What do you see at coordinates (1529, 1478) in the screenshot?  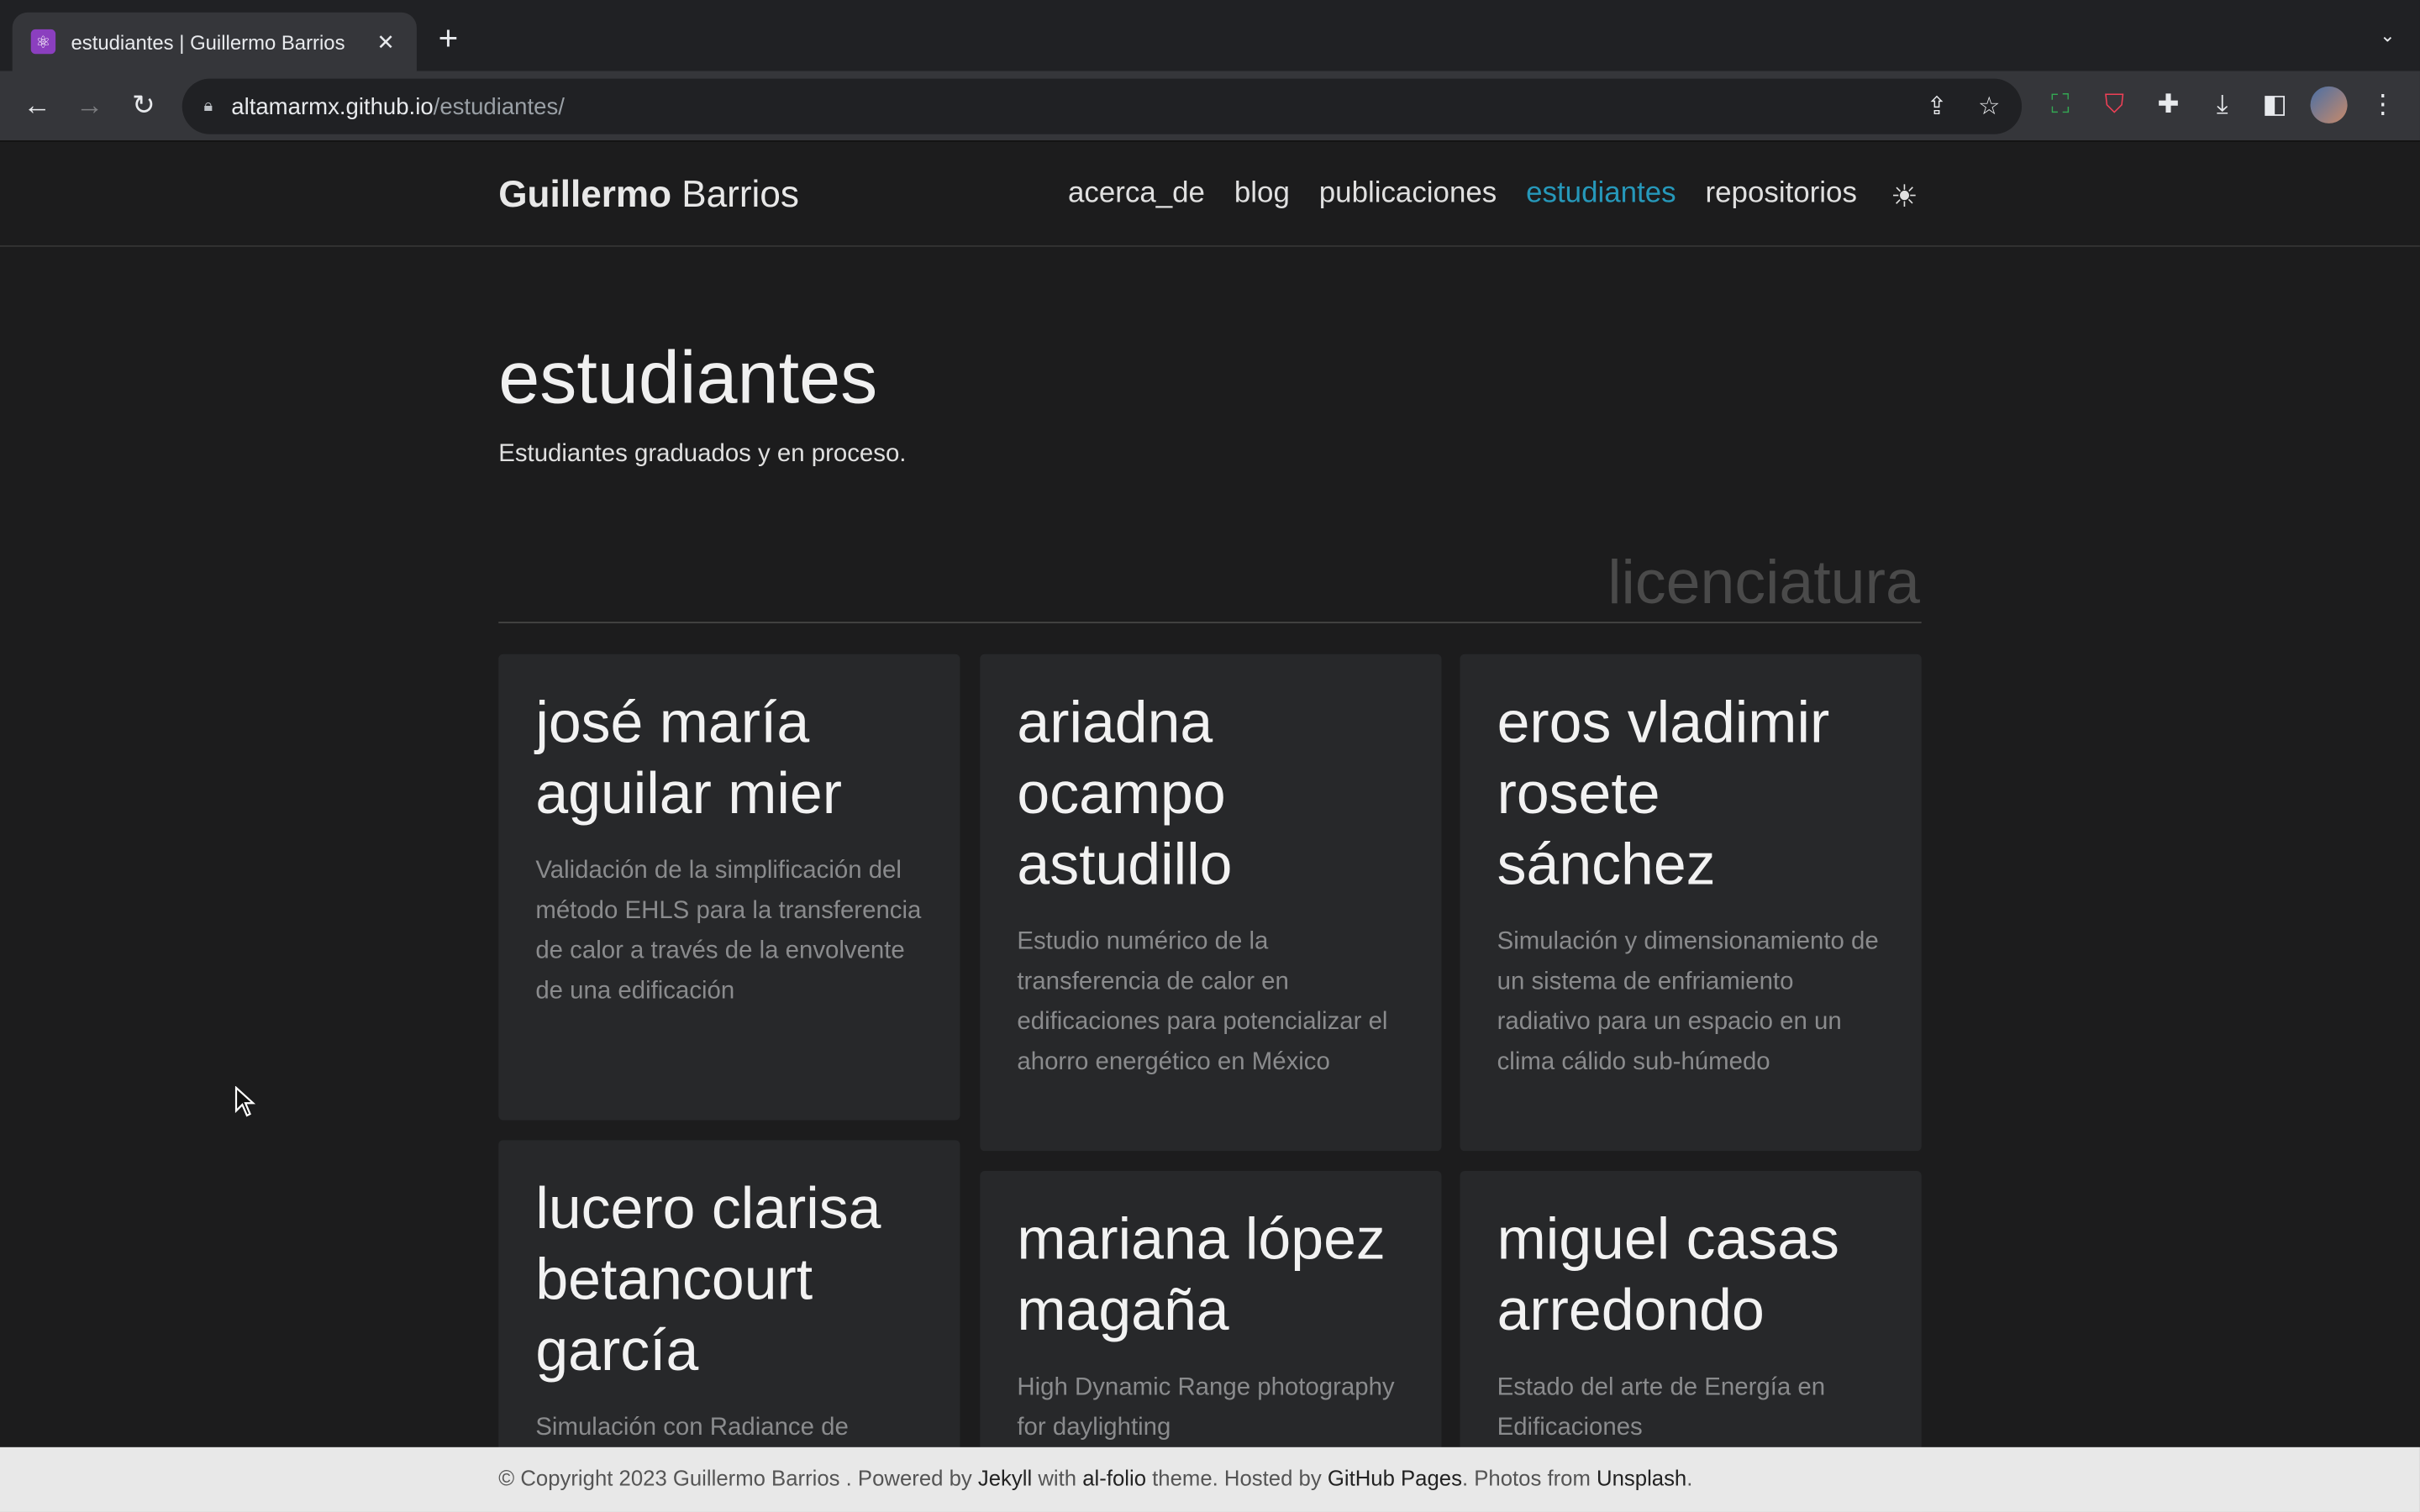 I see `footer-text-photos: . Photos from` at bounding box center [1529, 1478].